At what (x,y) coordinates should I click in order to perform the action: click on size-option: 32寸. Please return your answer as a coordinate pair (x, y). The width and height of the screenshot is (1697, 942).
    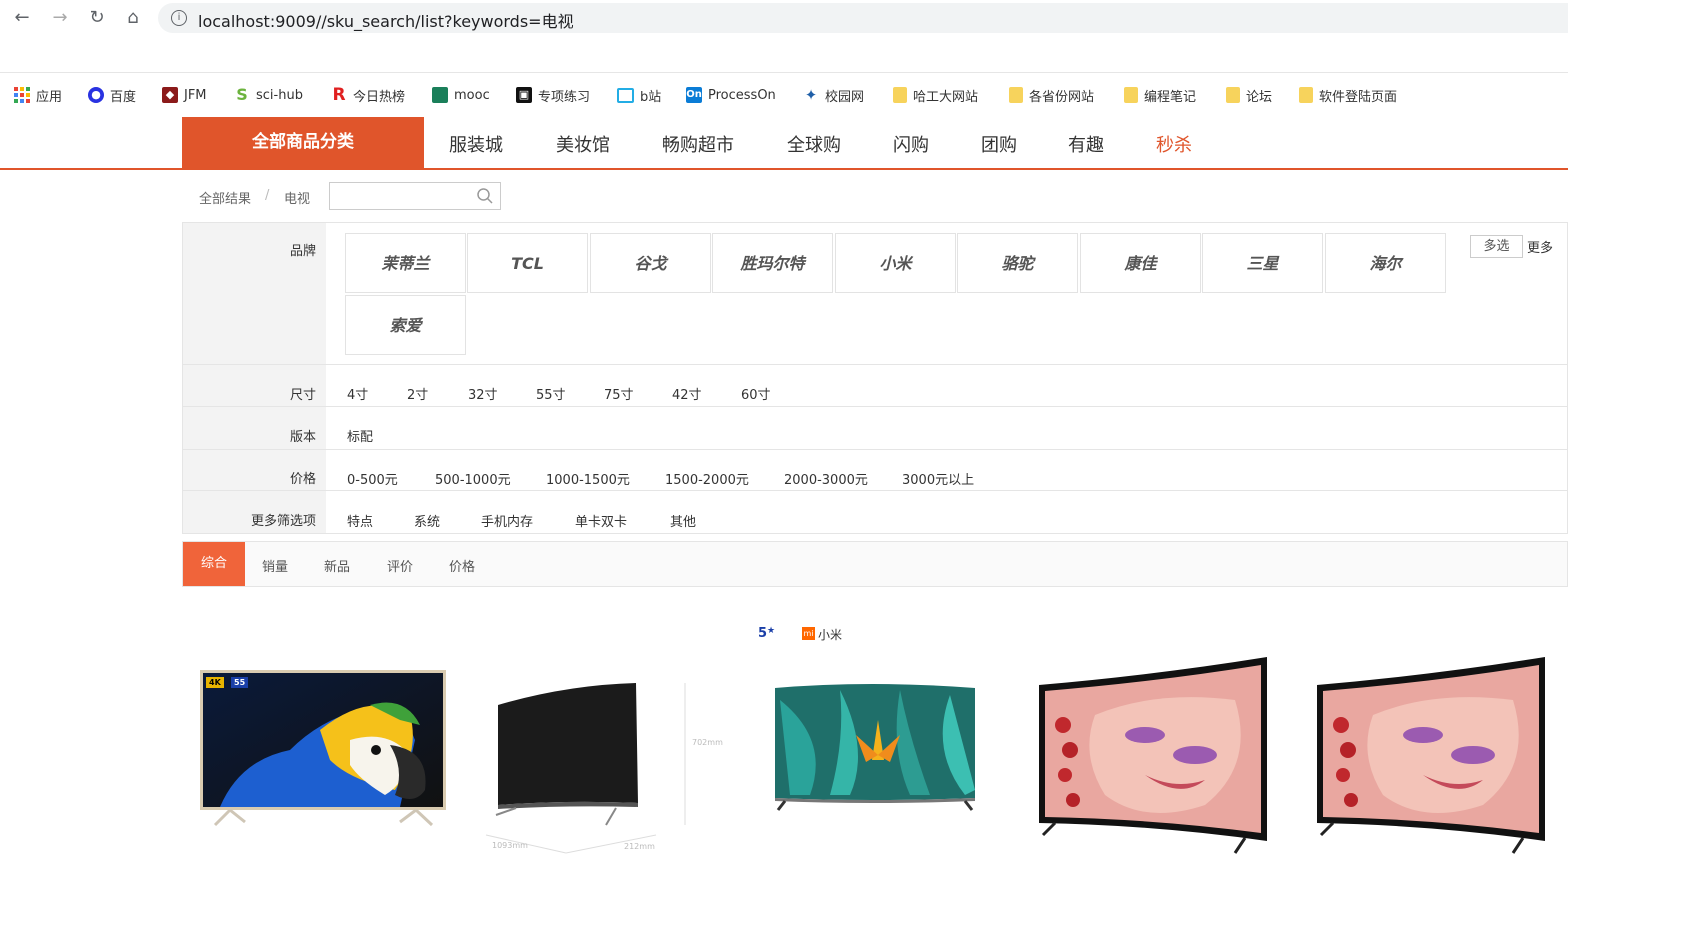
    Looking at the image, I should click on (483, 393).